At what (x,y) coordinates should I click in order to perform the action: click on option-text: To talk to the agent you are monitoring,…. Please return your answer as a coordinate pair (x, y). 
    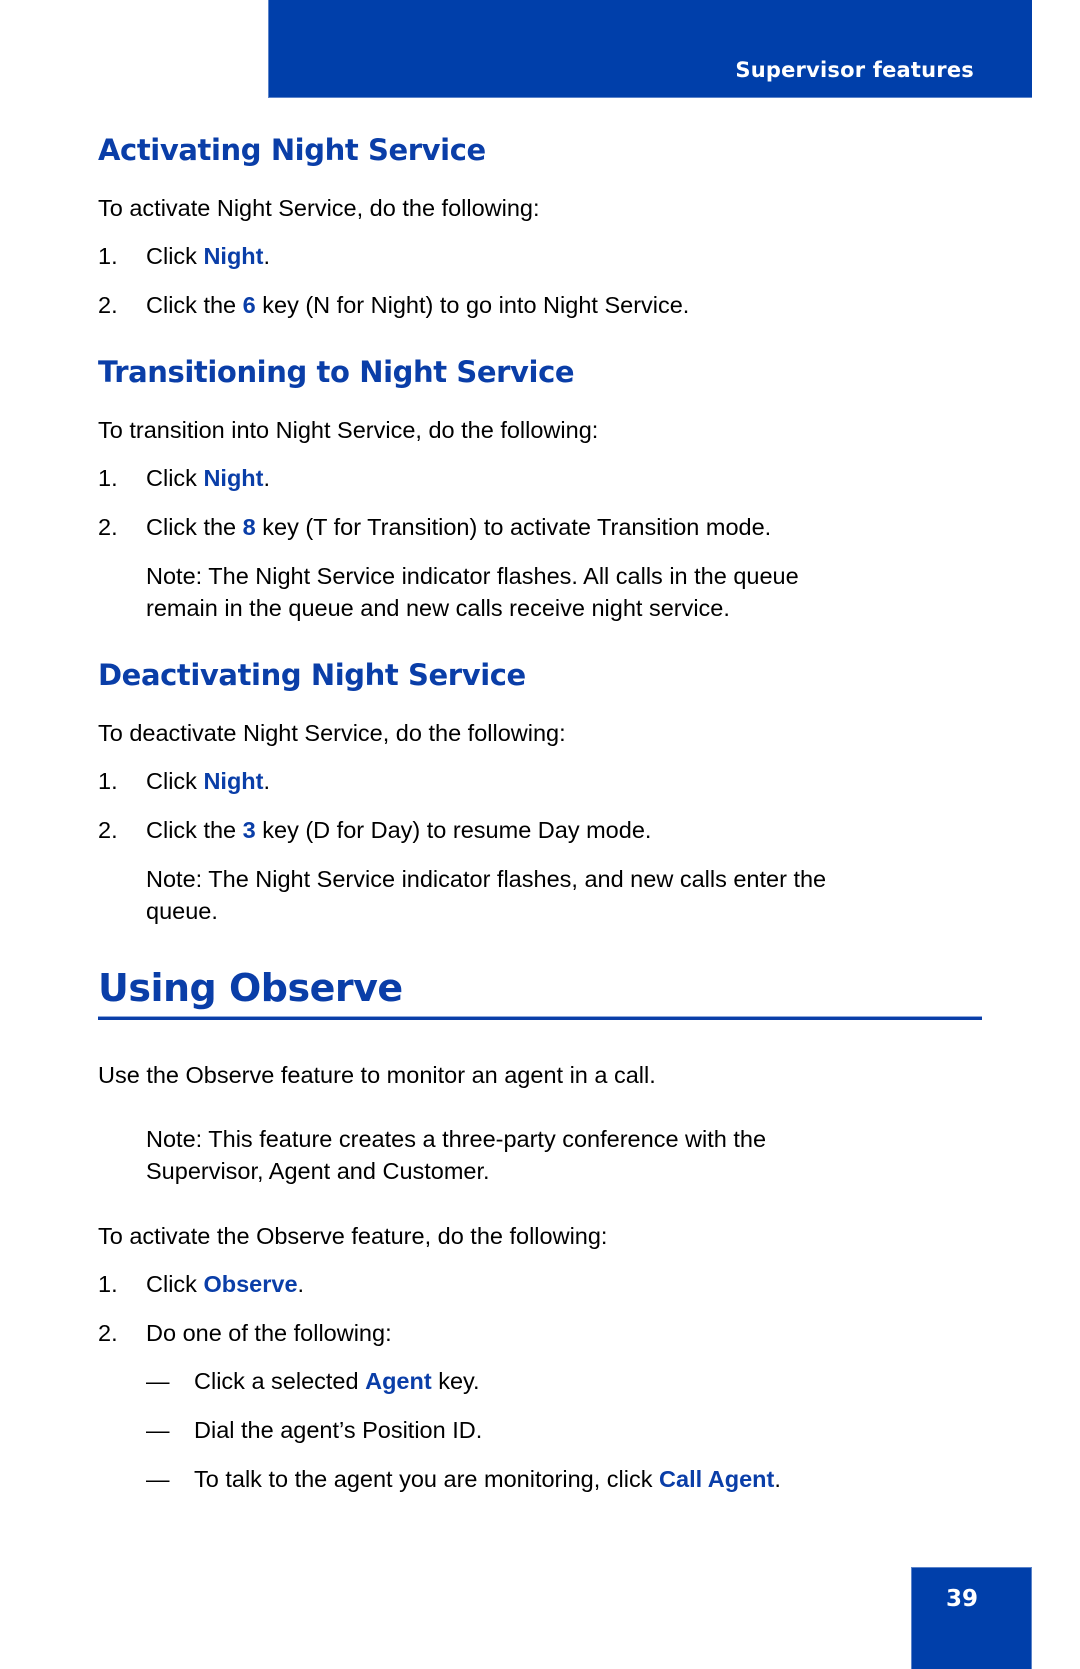
    Looking at the image, I should click on (427, 1479).